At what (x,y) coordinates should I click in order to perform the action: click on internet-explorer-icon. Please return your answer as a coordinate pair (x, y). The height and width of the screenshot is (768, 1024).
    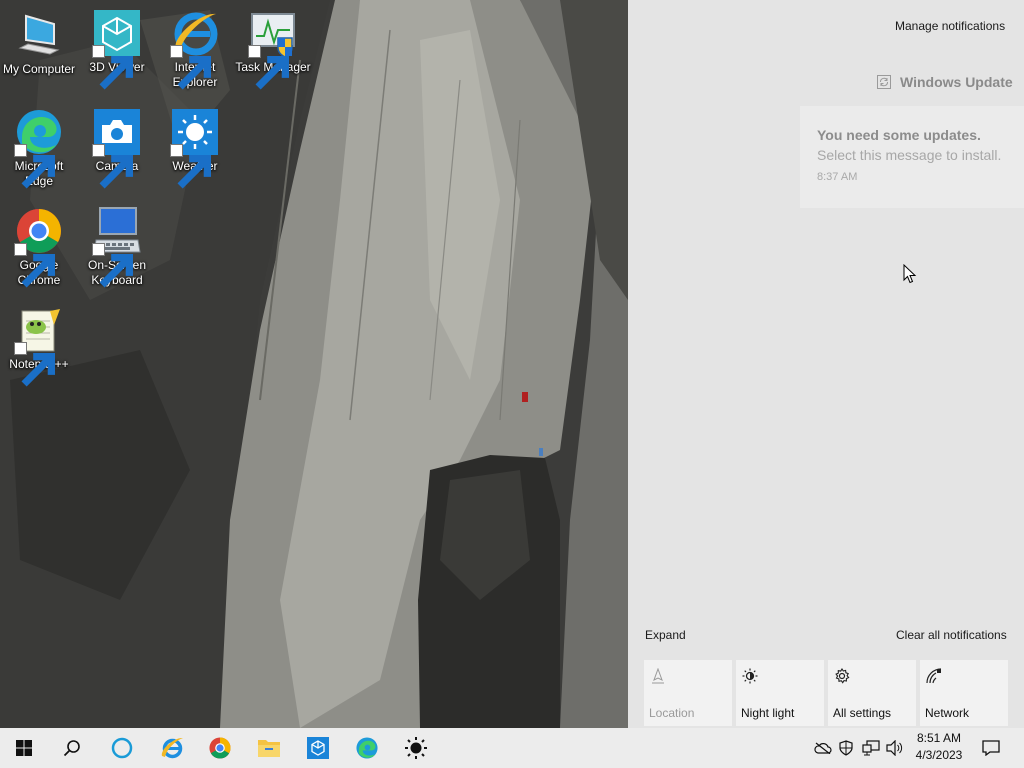
    Looking at the image, I should click on (172, 748).